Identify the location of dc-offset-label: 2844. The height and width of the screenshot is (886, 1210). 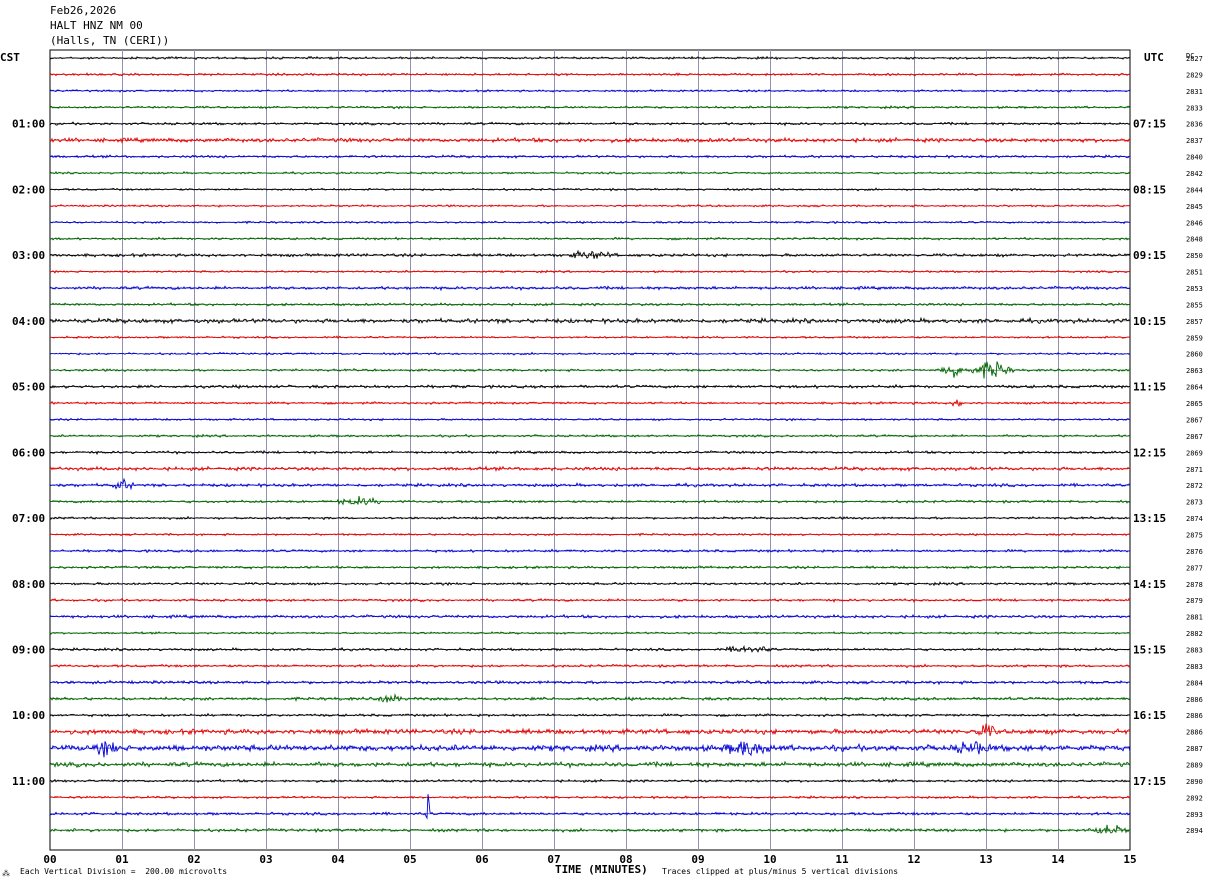
(1194, 190).